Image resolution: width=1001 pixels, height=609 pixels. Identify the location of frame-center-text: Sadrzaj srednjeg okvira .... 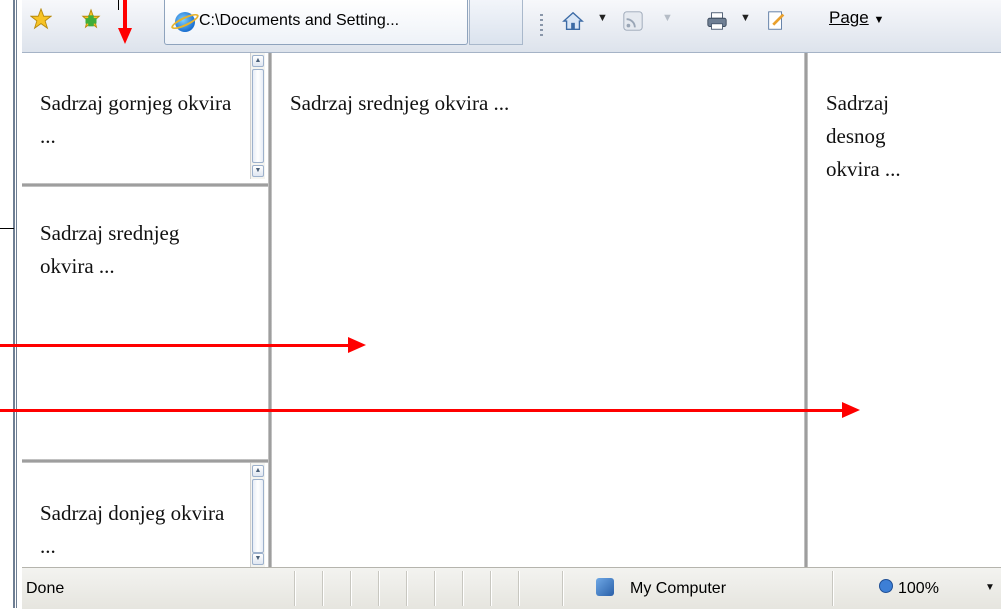
(400, 103).